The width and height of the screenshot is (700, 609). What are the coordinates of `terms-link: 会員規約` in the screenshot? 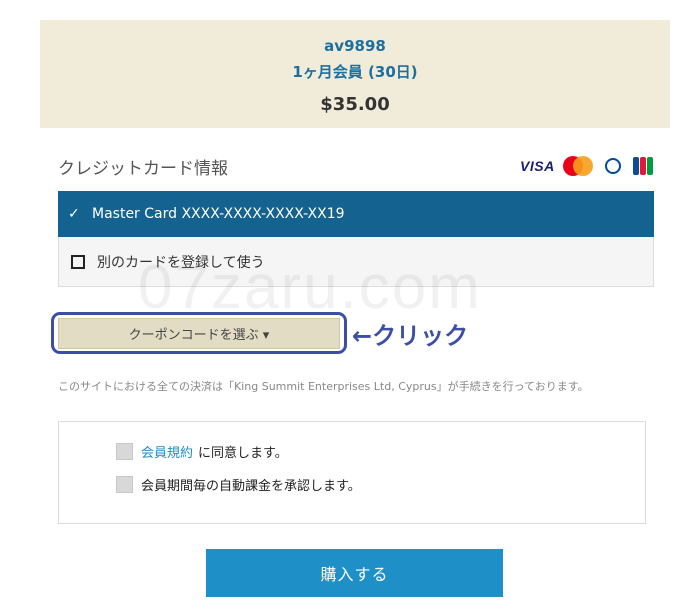 It's located at (167, 451).